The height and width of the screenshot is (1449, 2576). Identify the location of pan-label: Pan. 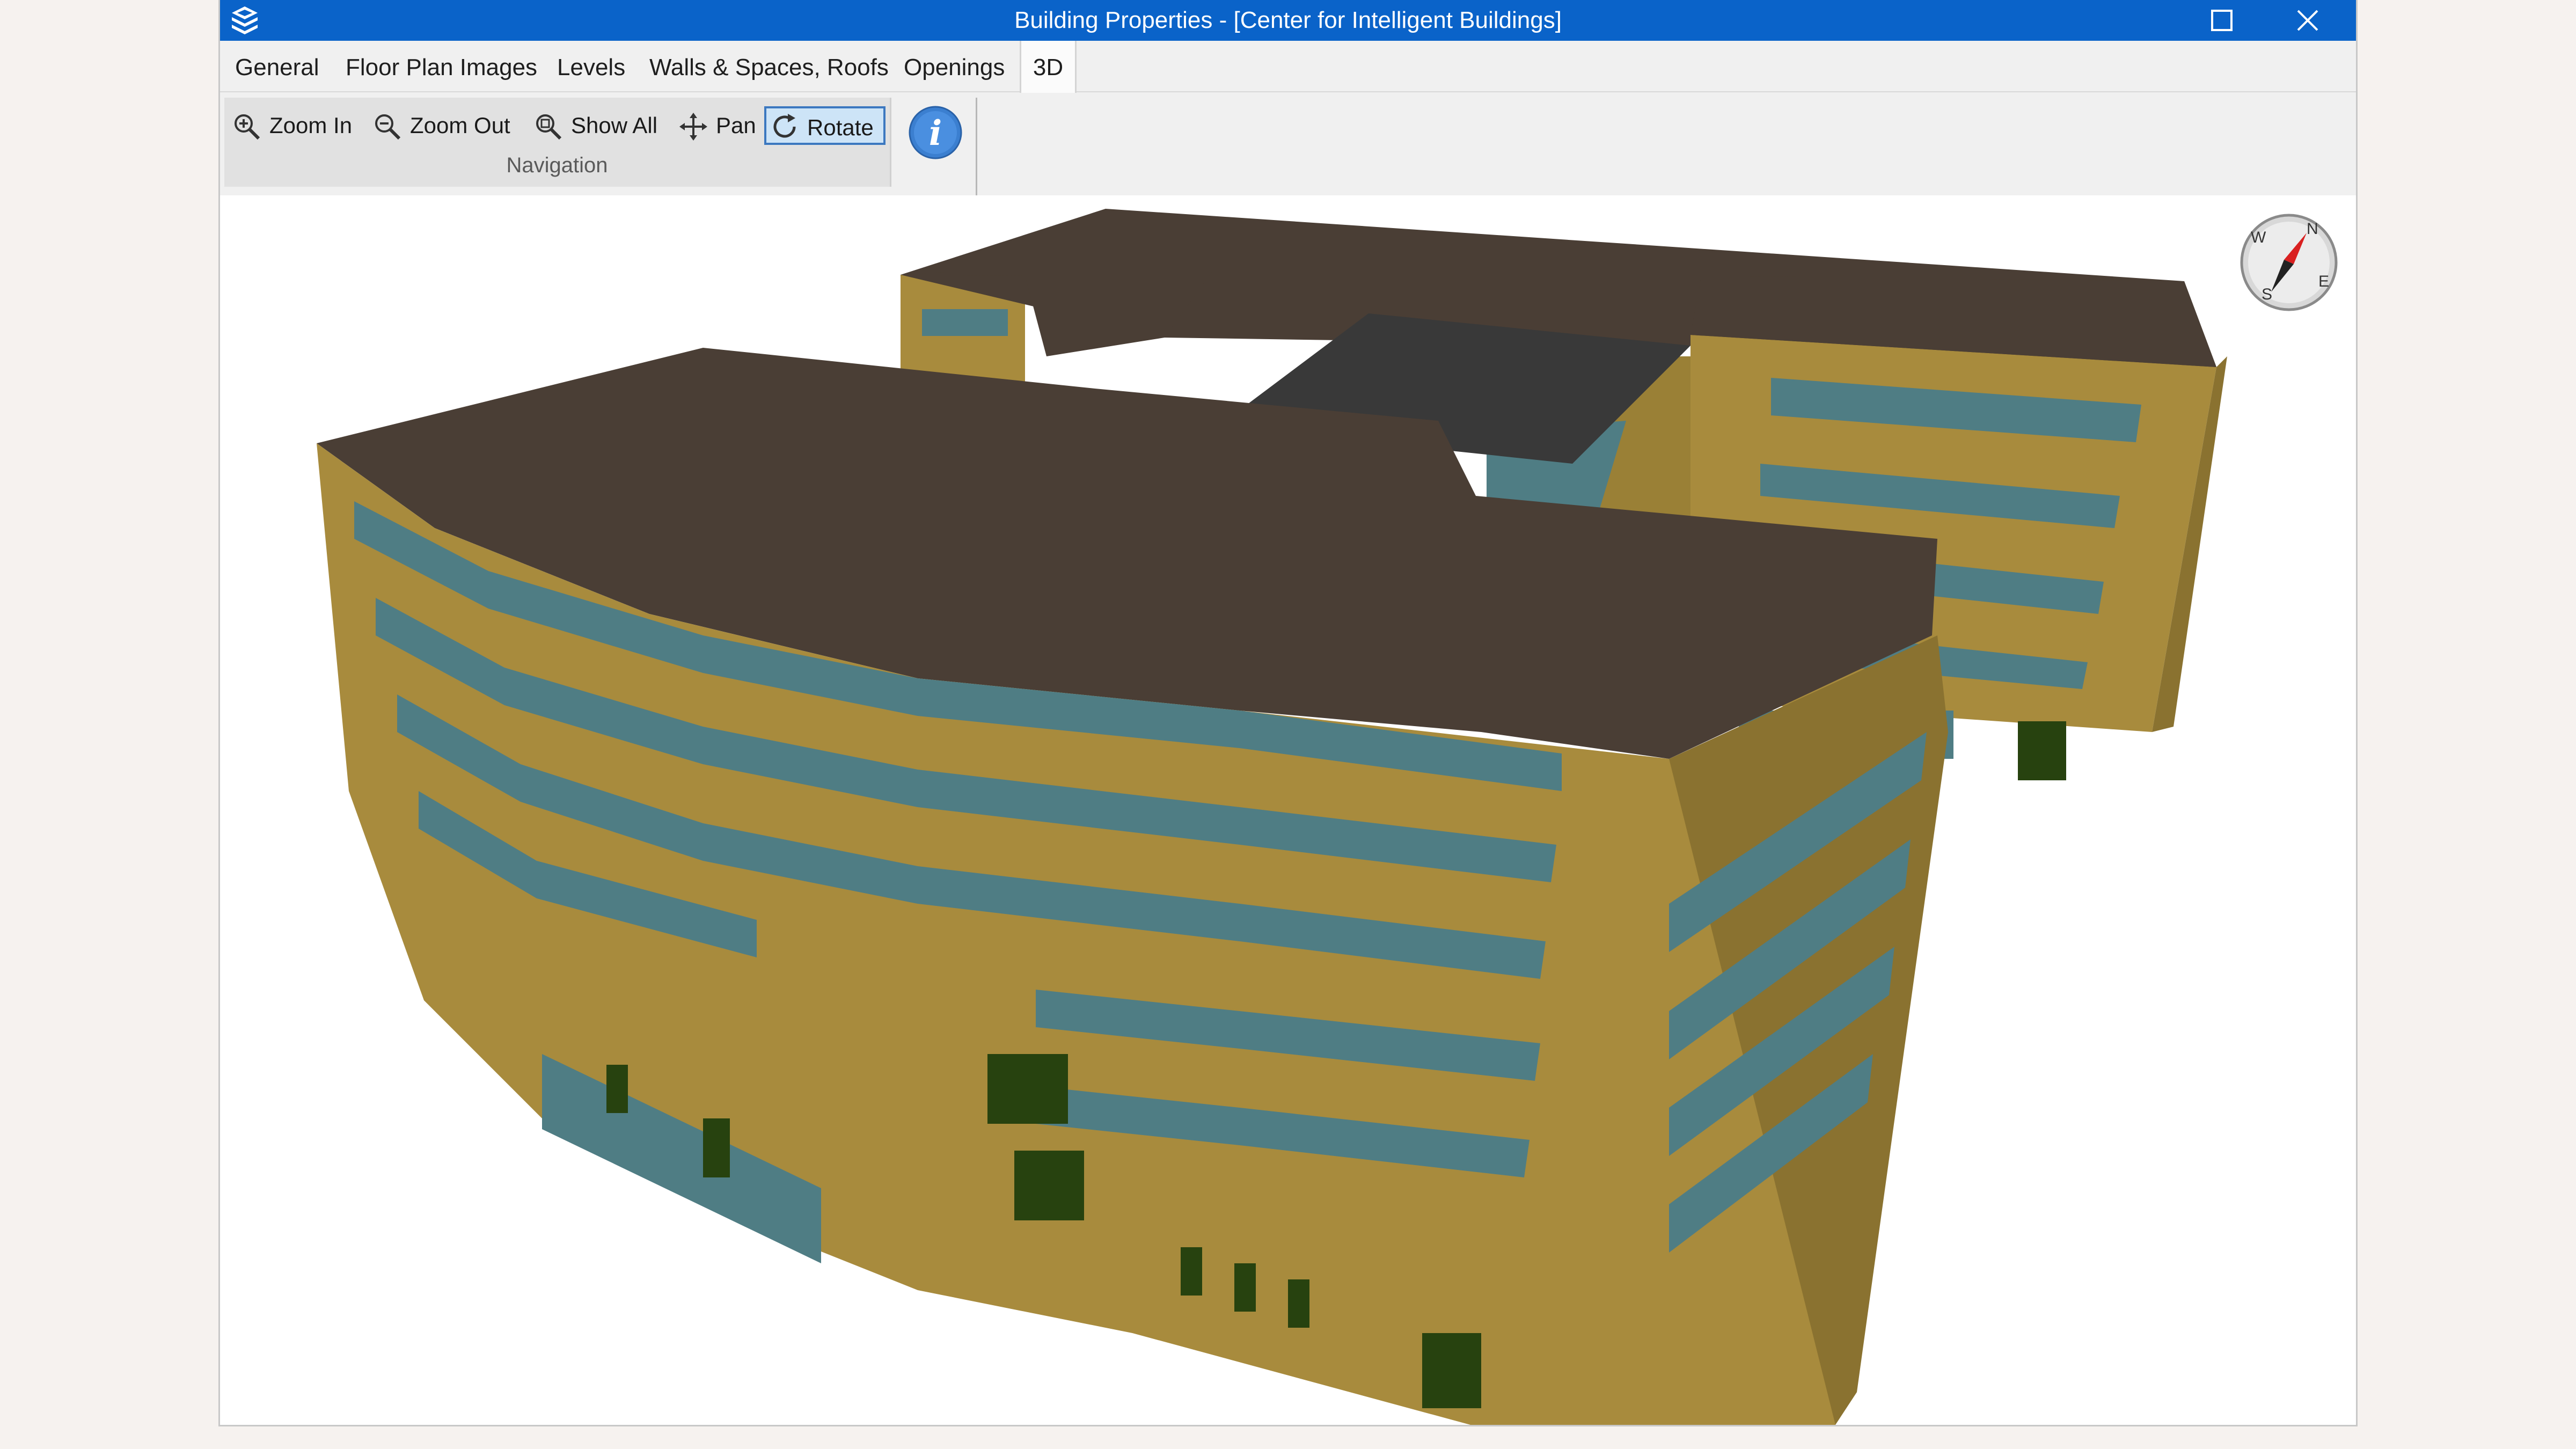
(736, 125).